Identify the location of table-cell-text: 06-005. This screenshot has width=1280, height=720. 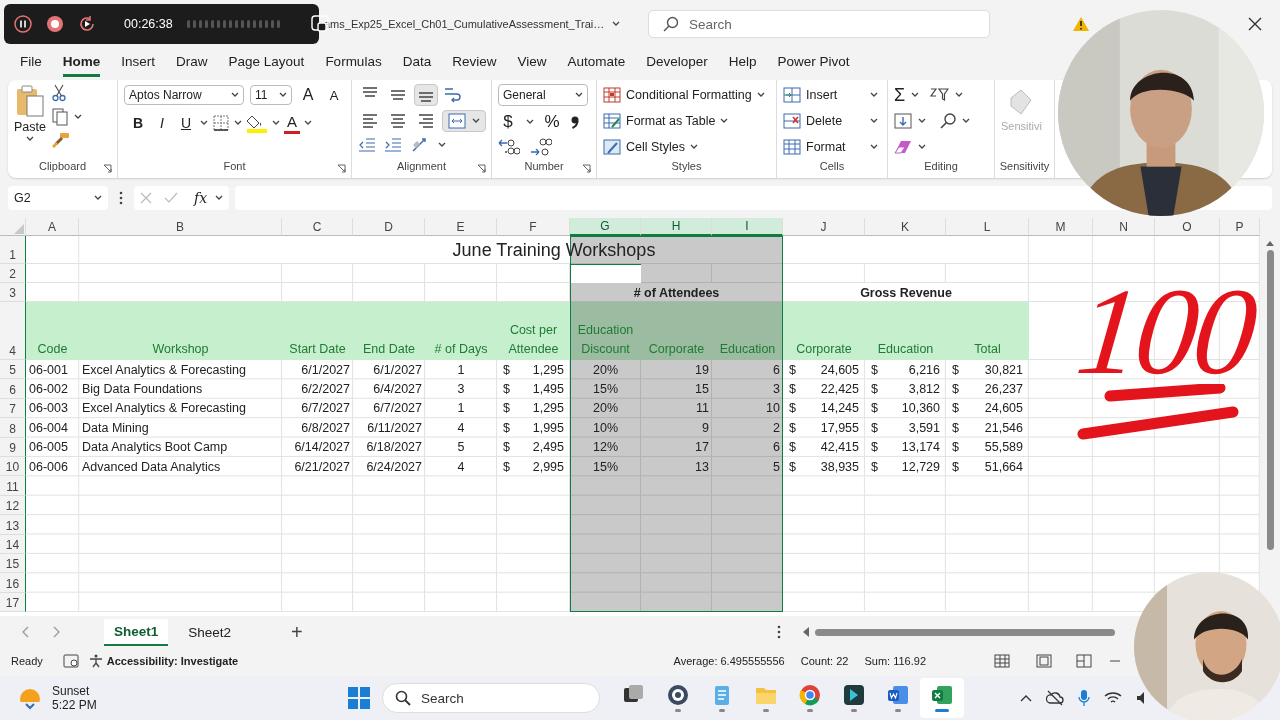
(48, 448).